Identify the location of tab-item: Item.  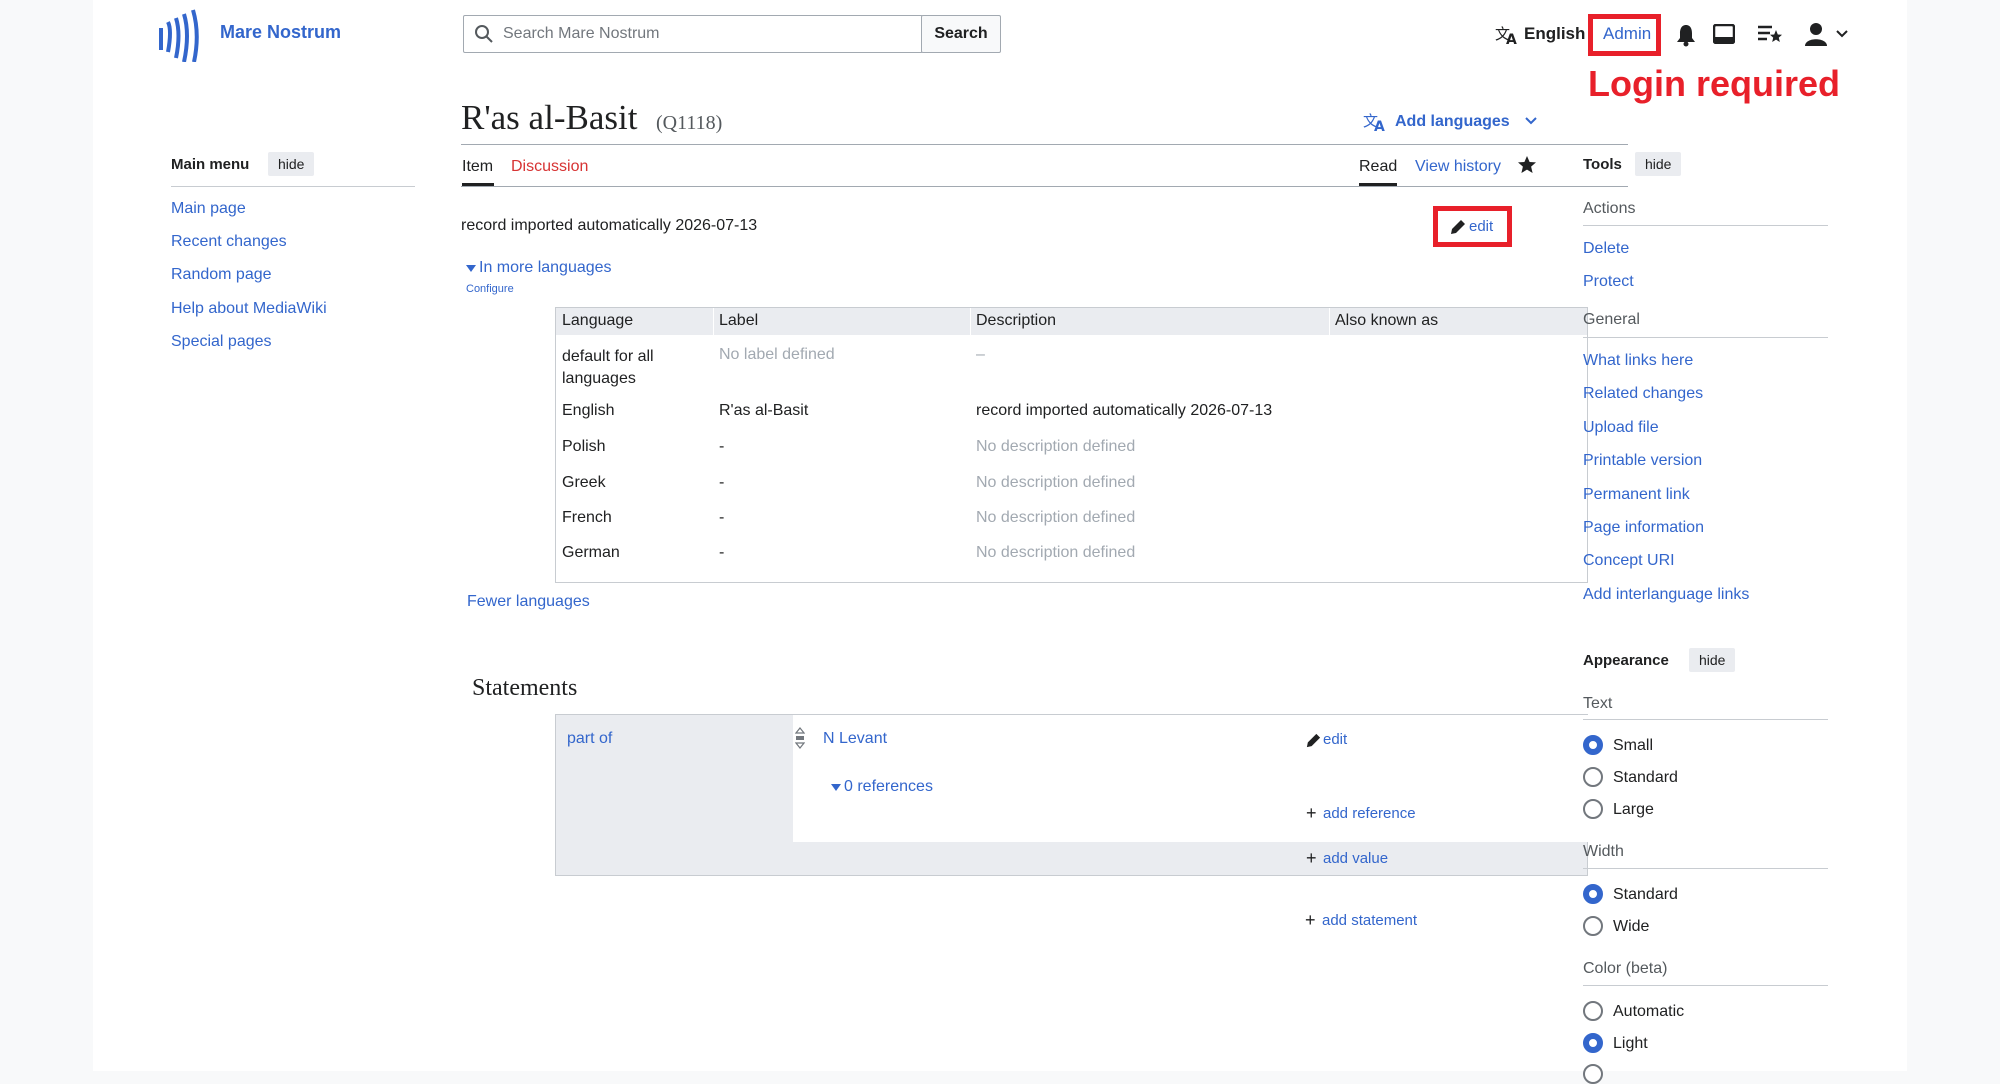
(477, 167).